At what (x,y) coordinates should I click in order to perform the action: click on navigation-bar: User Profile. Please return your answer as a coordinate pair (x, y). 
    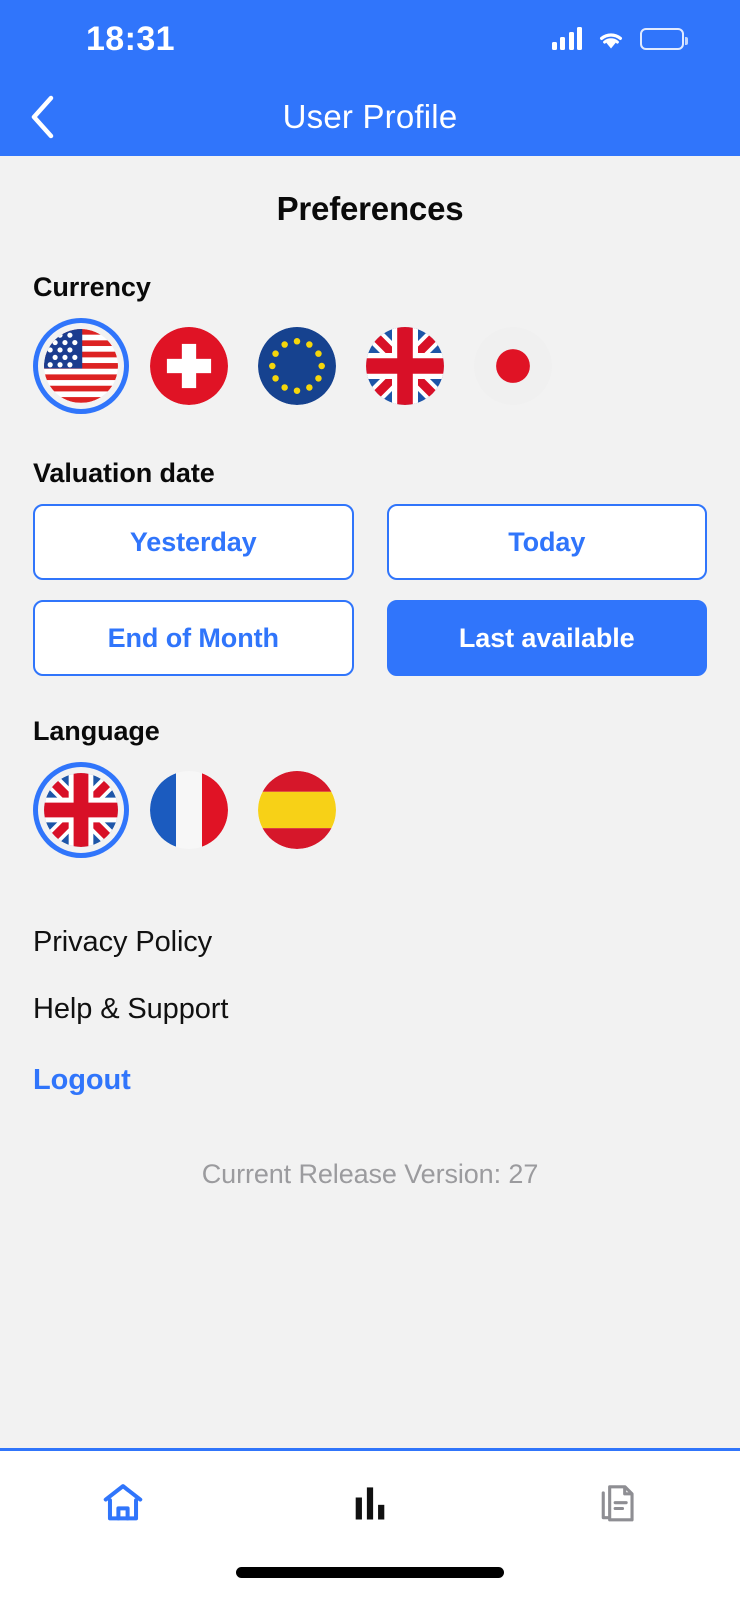
    Looking at the image, I should click on (370, 117).